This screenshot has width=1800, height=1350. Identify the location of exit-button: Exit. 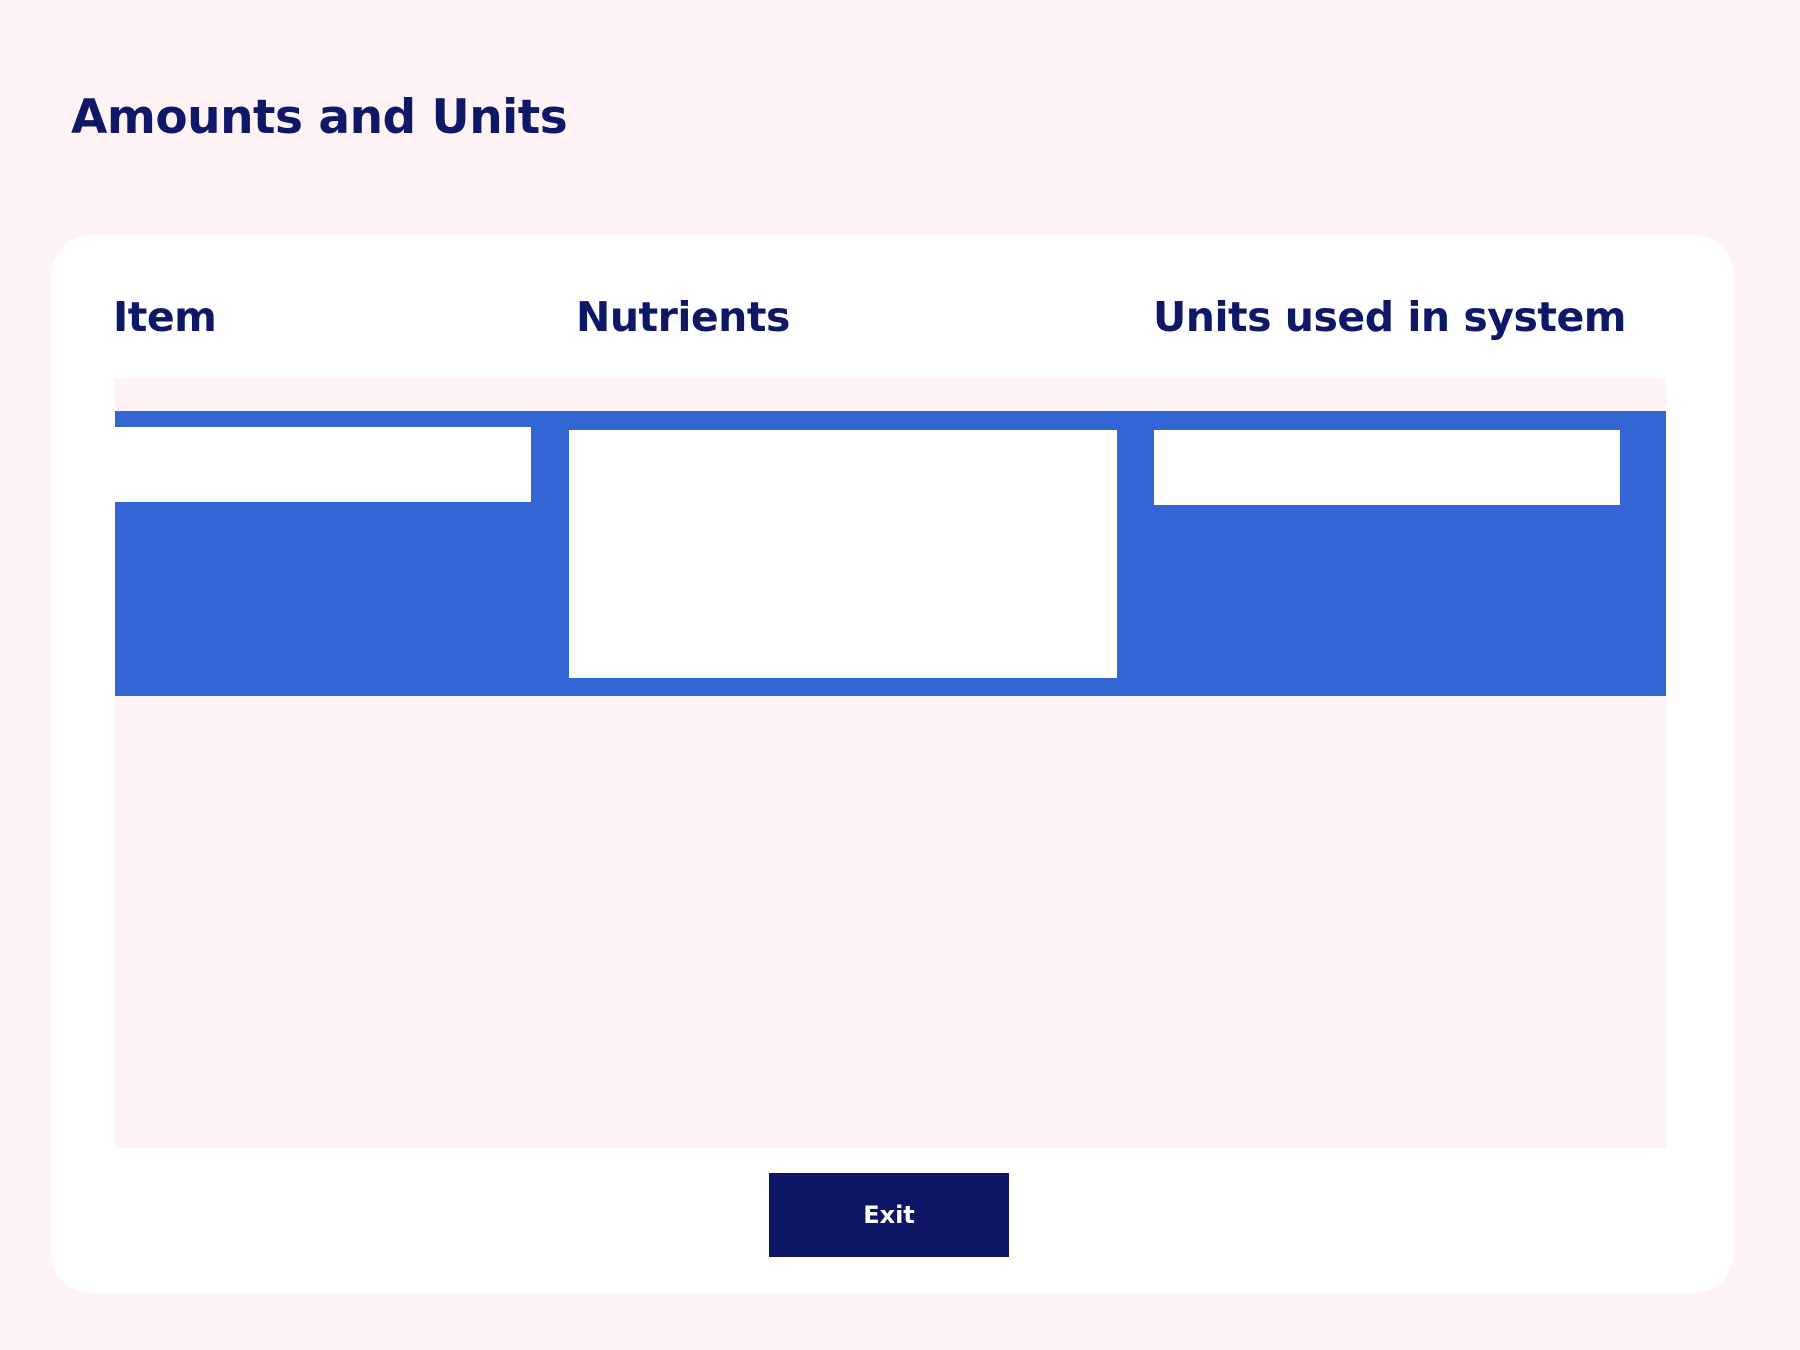
(889, 1215).